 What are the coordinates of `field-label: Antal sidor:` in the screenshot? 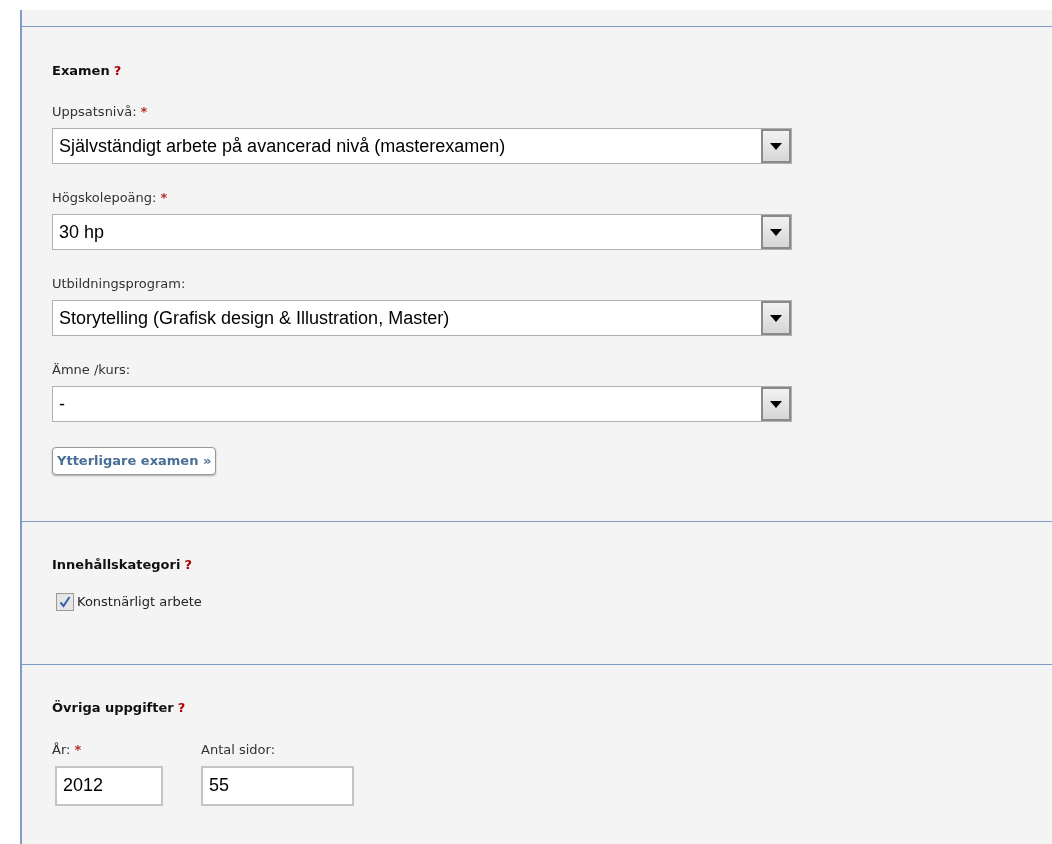 It's located at (238, 749).